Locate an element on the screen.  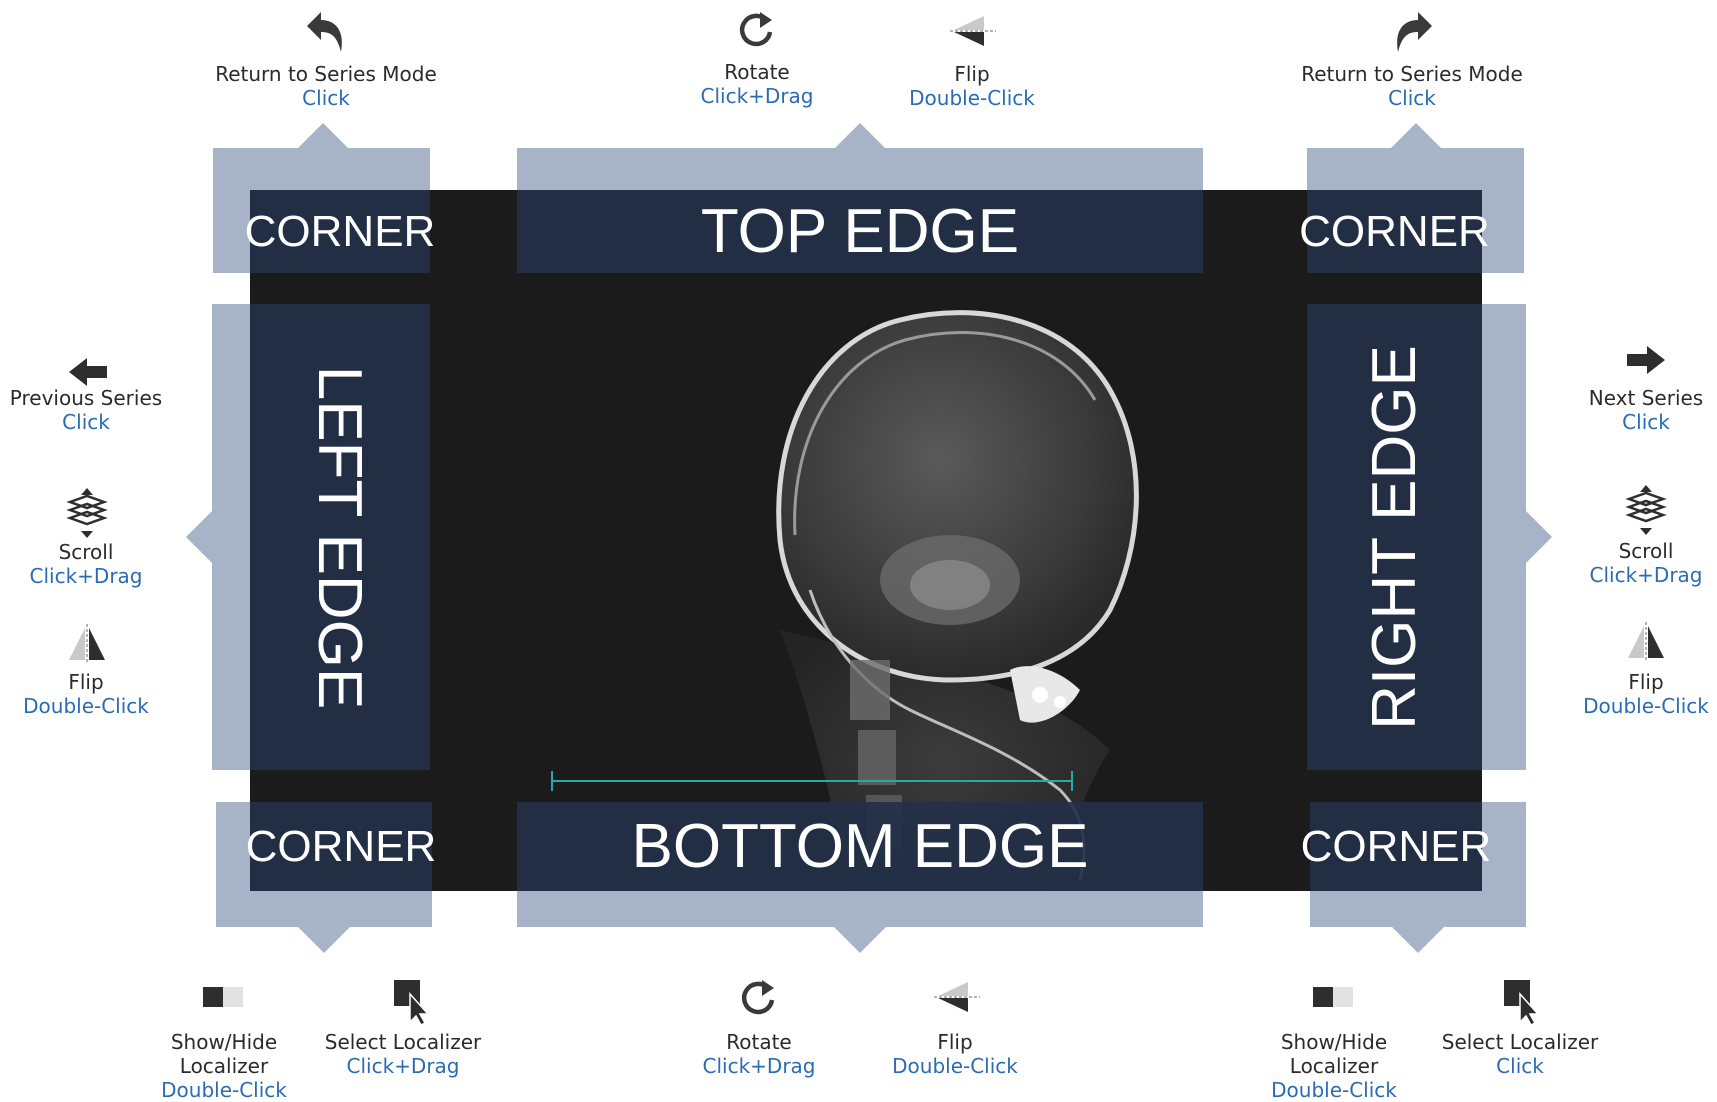
label-bottom-flip: Flip Double-Click is located at coordinates (955, 1054).